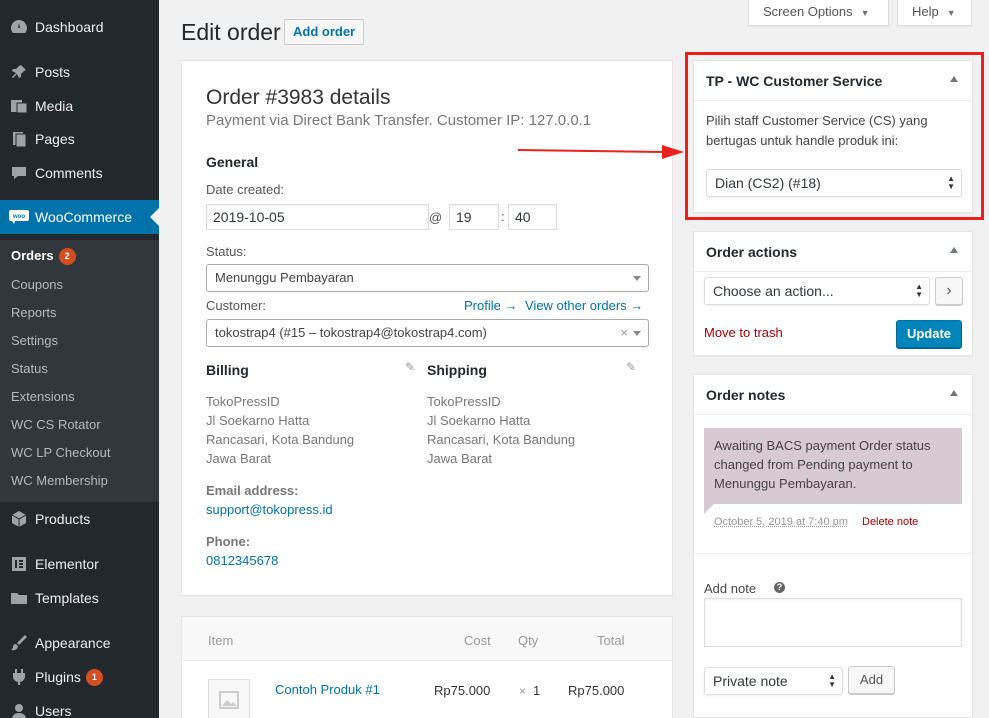  I want to click on submenu-status: Status, so click(29, 368).